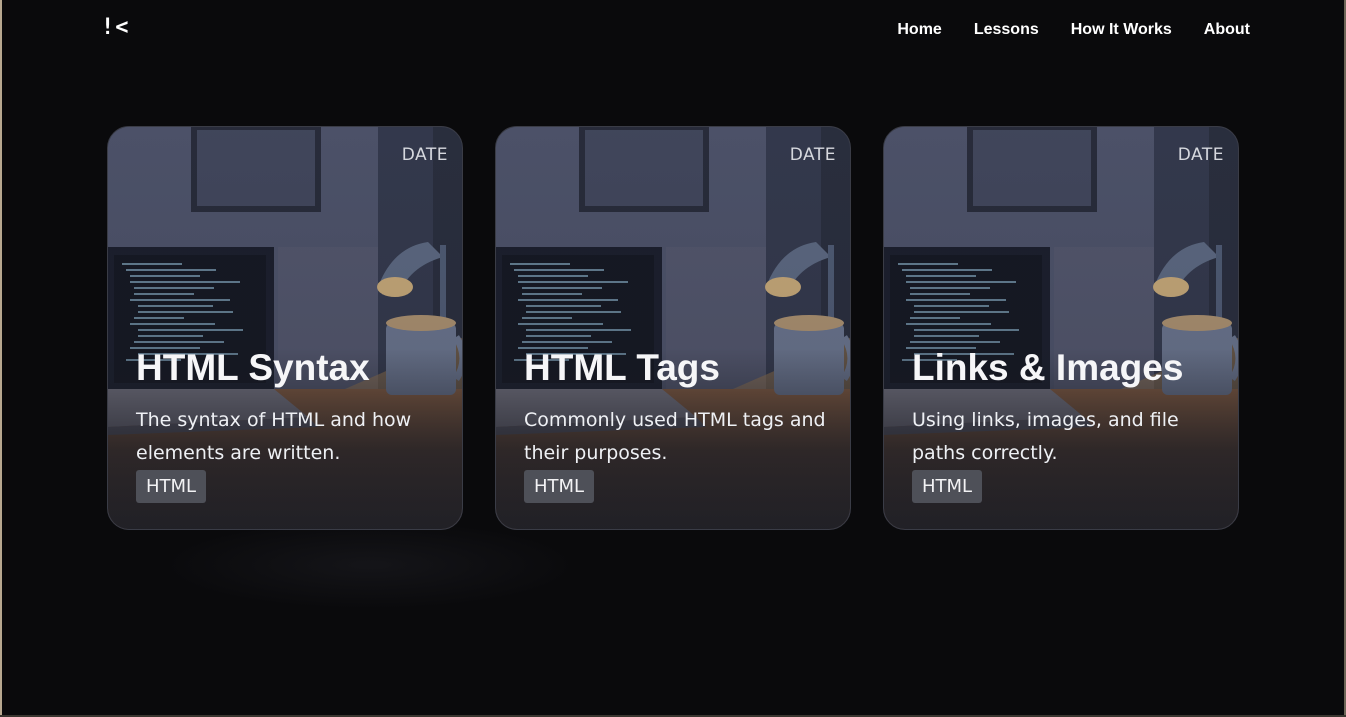 This screenshot has width=1346, height=717. Describe the element at coordinates (370, 565) in the screenshot. I see `background-glow` at that location.